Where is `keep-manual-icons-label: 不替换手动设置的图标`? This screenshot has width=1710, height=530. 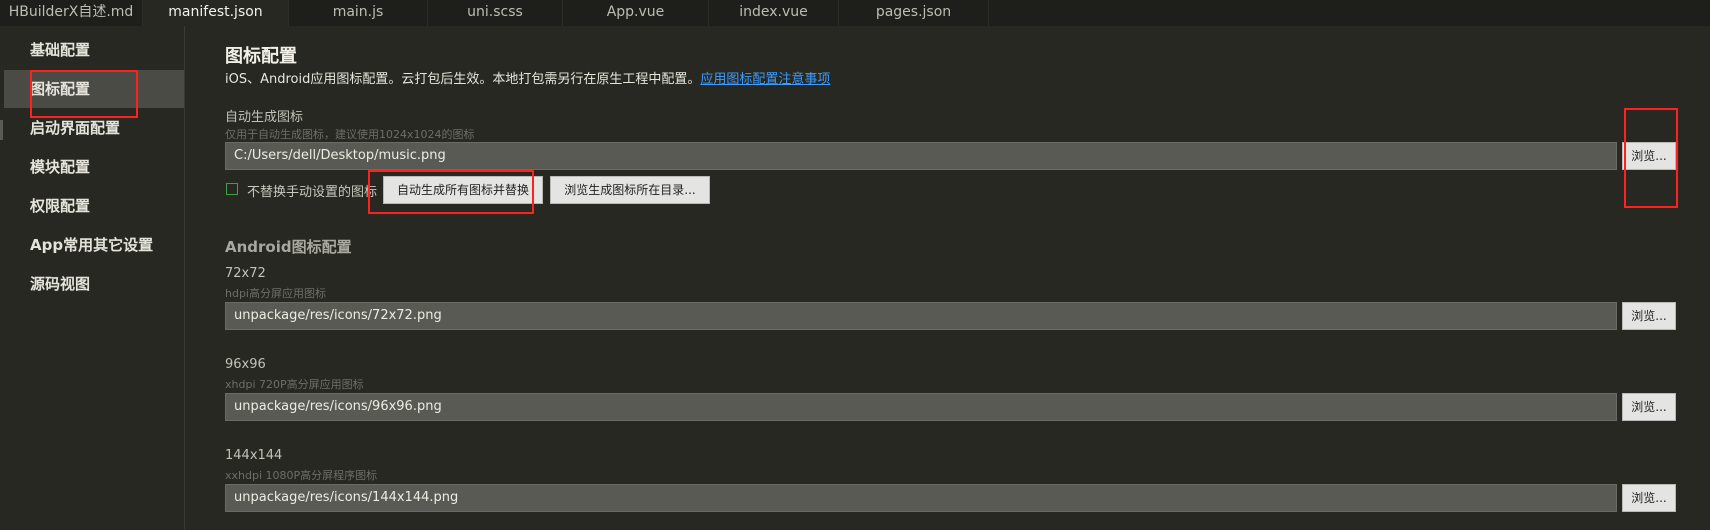 keep-manual-icons-label: 不替换手动设置的图标 is located at coordinates (312, 192).